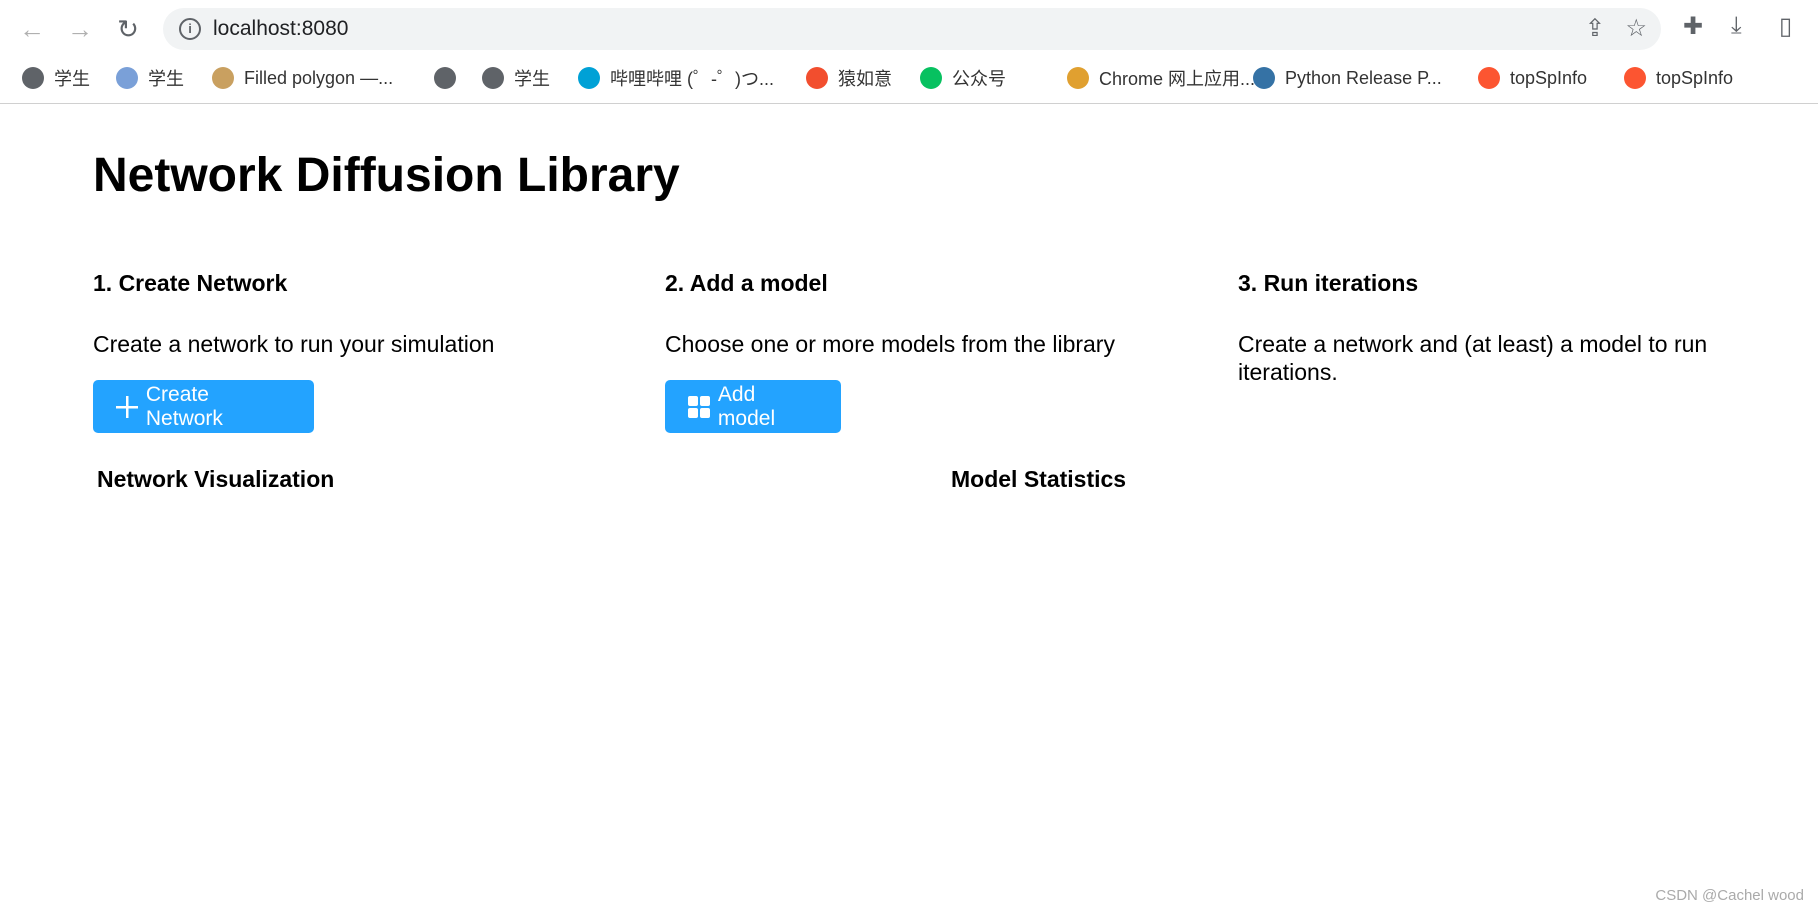 This screenshot has width=1818, height=910. Describe the element at coordinates (190, 283) in the screenshot. I see `step-heading: 1. Create Network` at that location.